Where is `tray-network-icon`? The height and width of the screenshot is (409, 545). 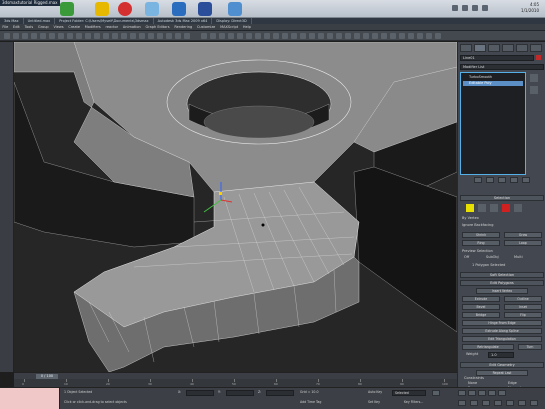 tray-network-icon is located at coordinates (455, 8).